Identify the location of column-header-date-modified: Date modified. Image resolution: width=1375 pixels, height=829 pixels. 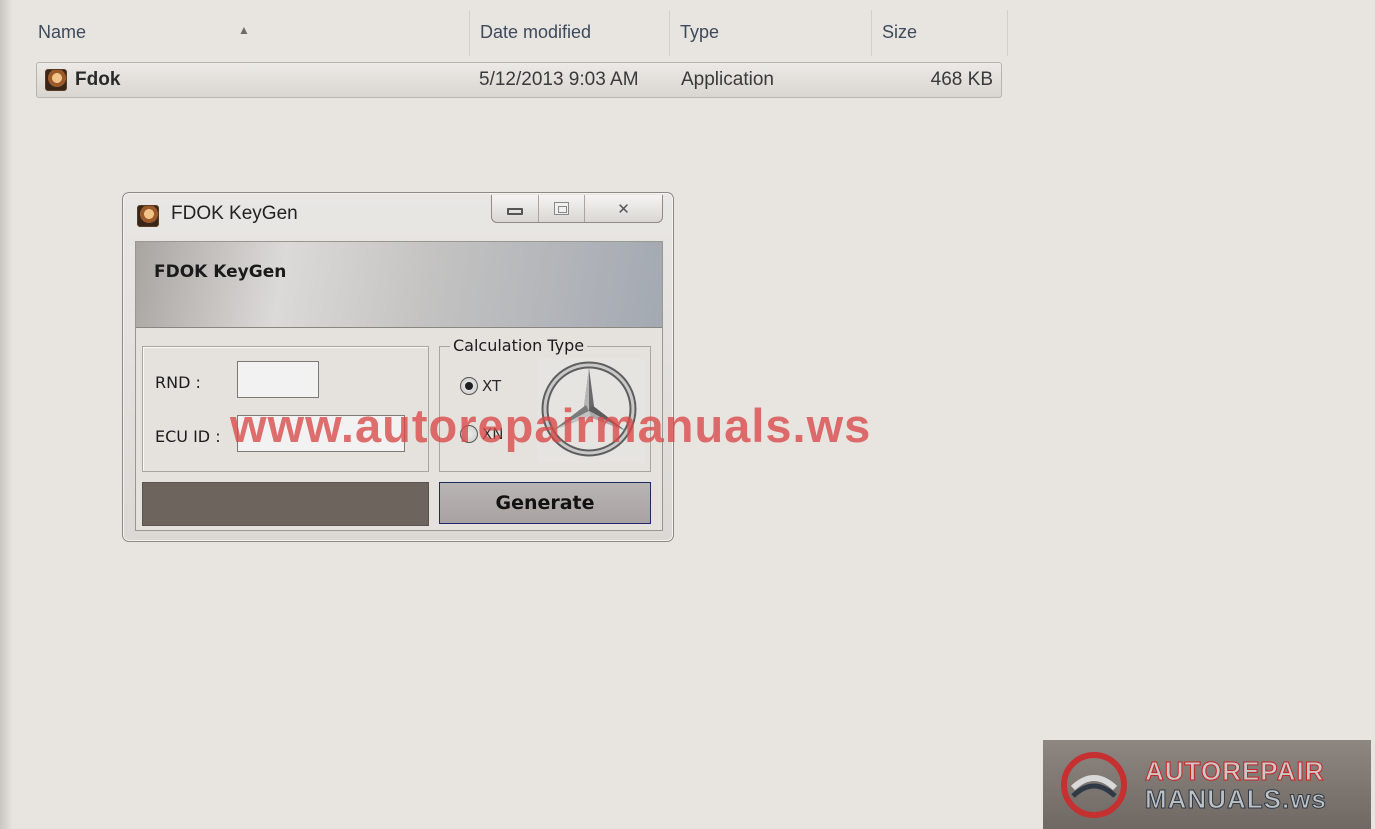
(570, 33).